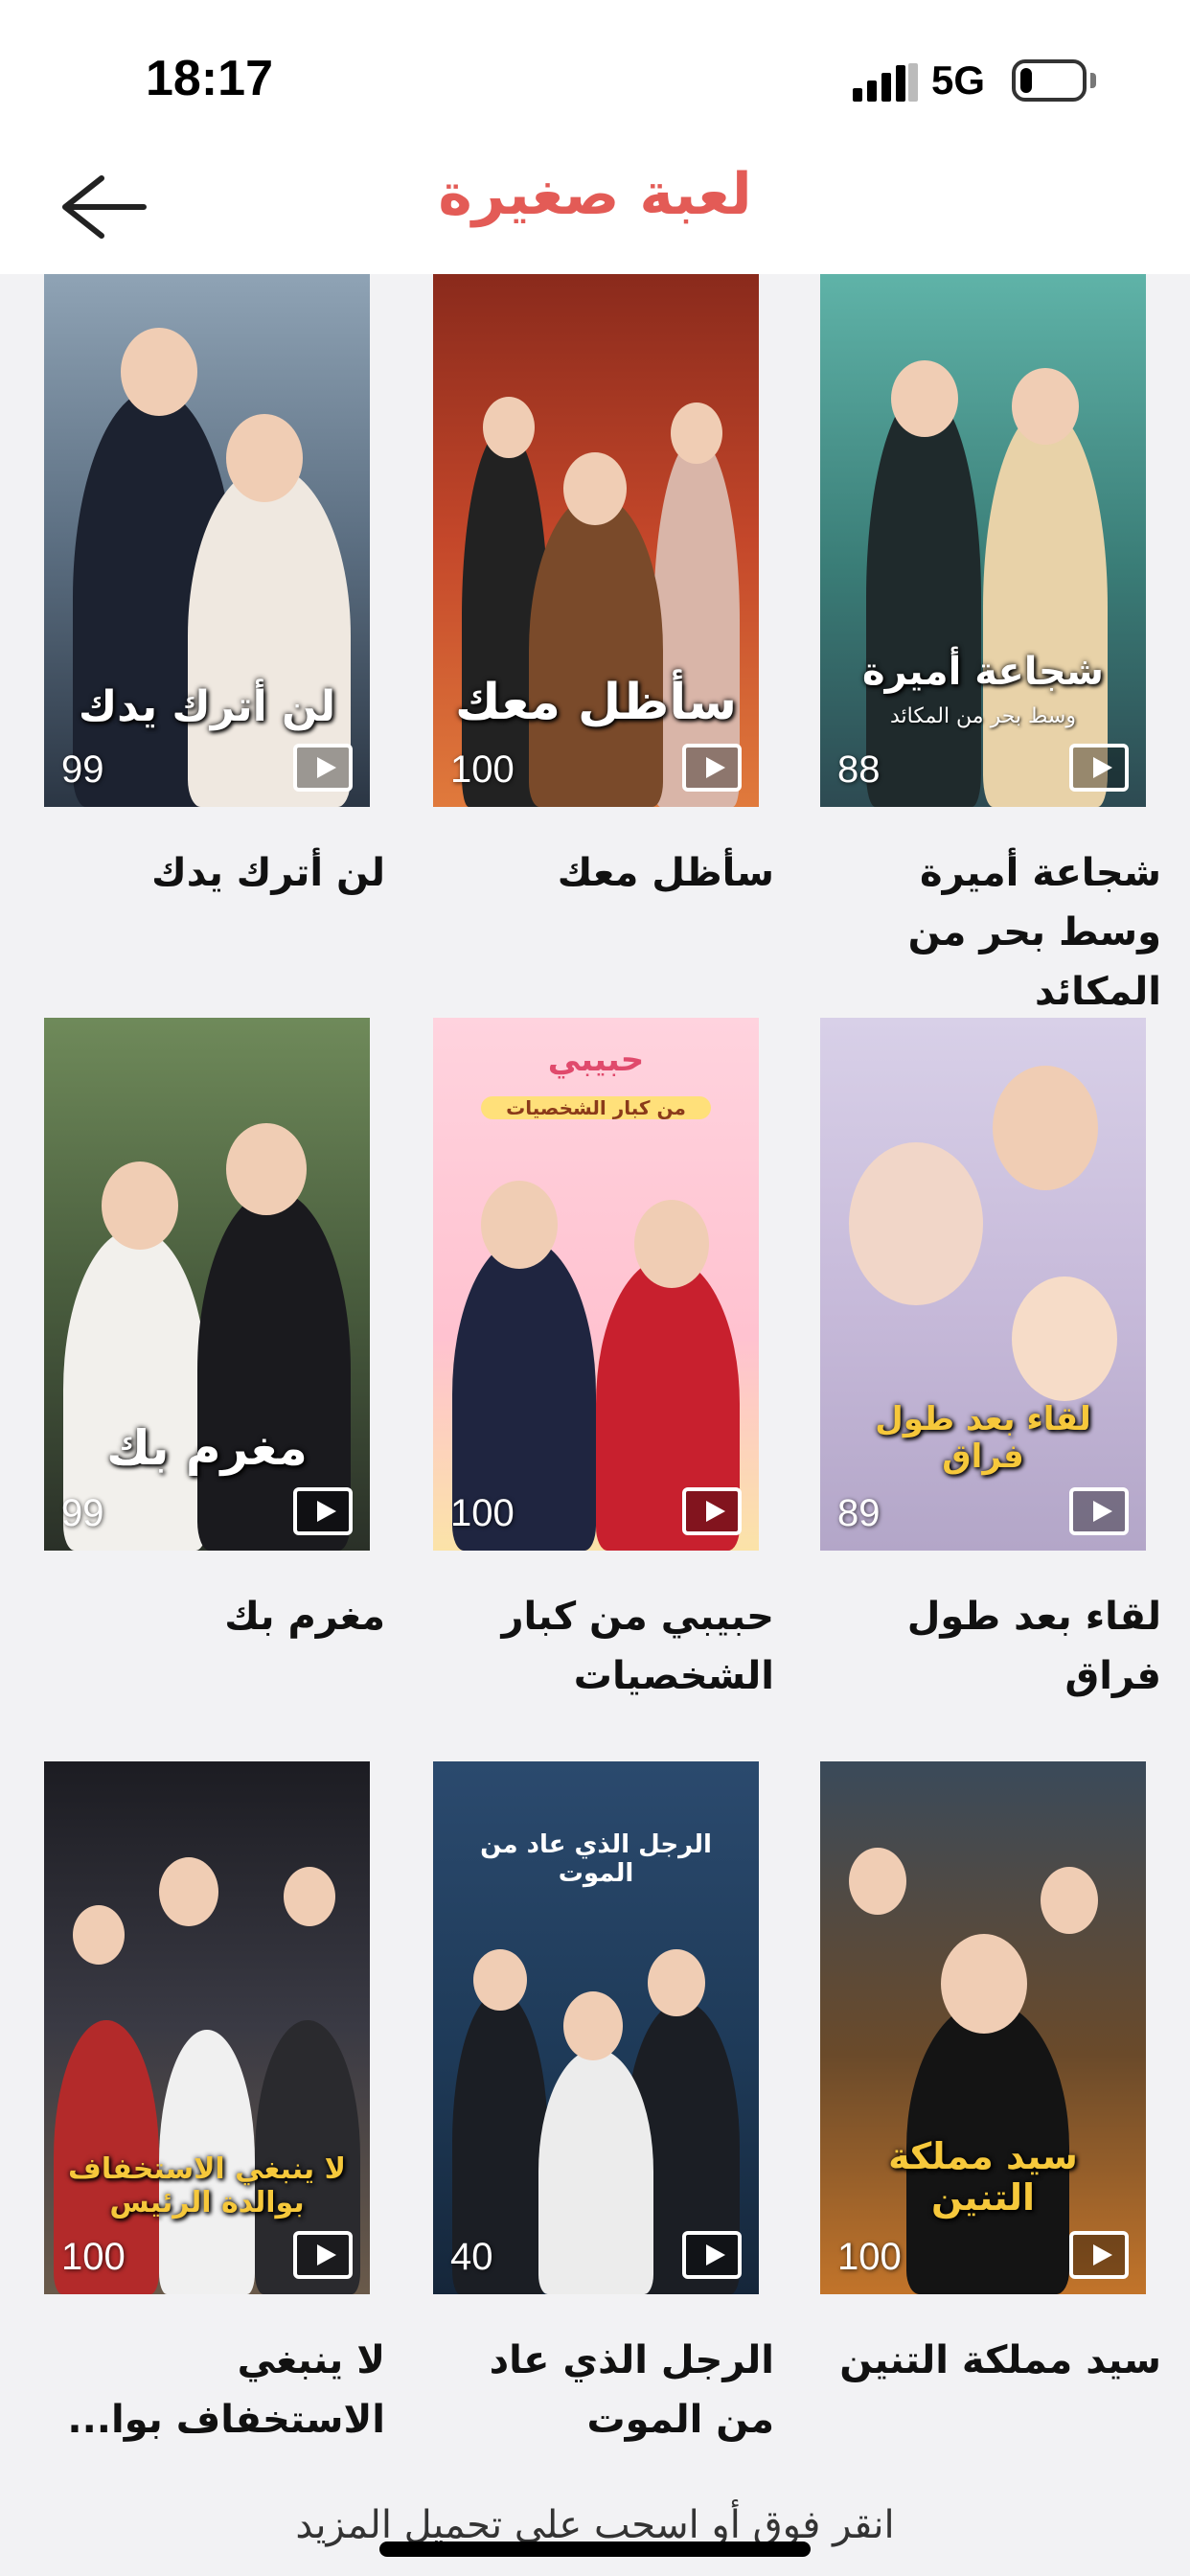  Describe the element at coordinates (595, 194) in the screenshot. I see `page-title: لعبة صغيرة` at that location.